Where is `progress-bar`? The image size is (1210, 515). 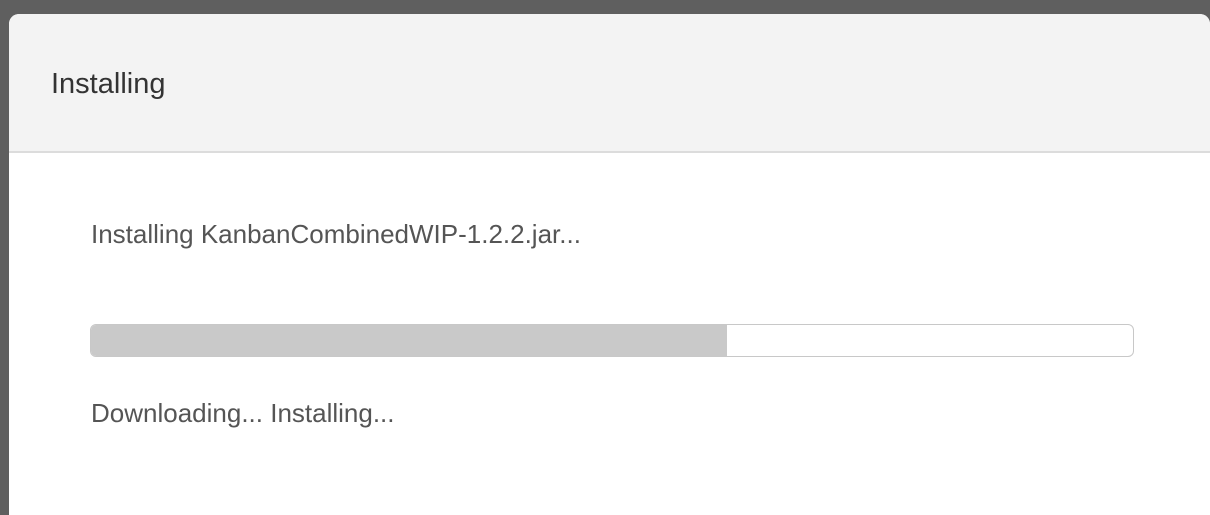 progress-bar is located at coordinates (612, 340).